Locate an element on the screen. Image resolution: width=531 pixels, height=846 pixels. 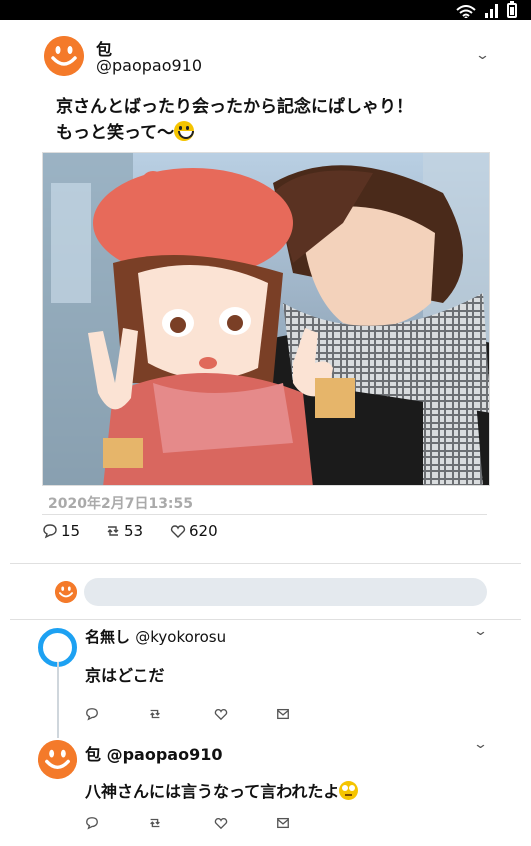
heart-icon is located at coordinates (178, 531).